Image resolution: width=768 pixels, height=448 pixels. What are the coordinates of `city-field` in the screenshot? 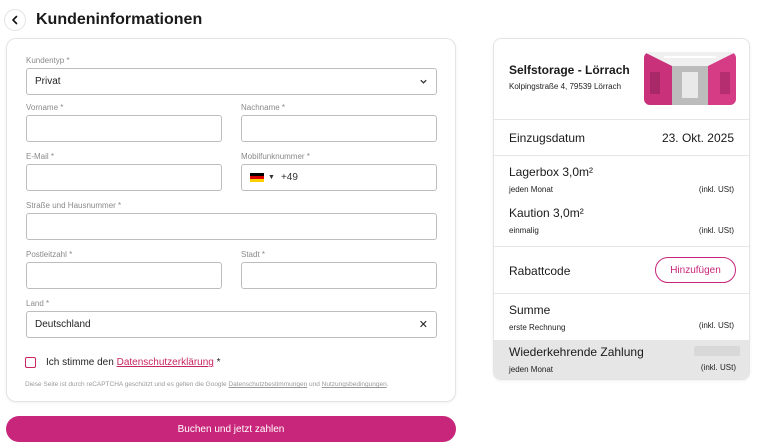 It's located at (339, 275).